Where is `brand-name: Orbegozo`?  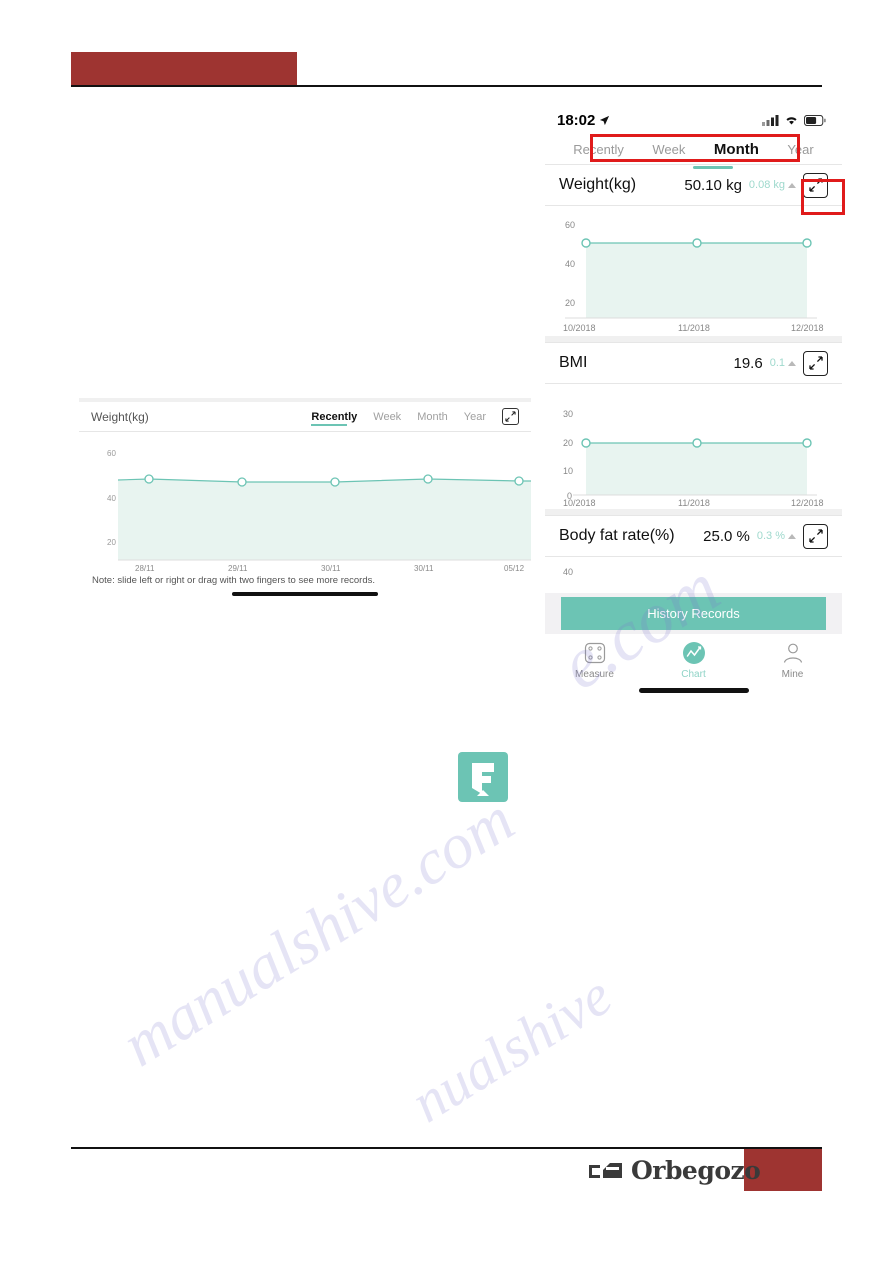 brand-name: Orbegozo is located at coordinates (696, 1170).